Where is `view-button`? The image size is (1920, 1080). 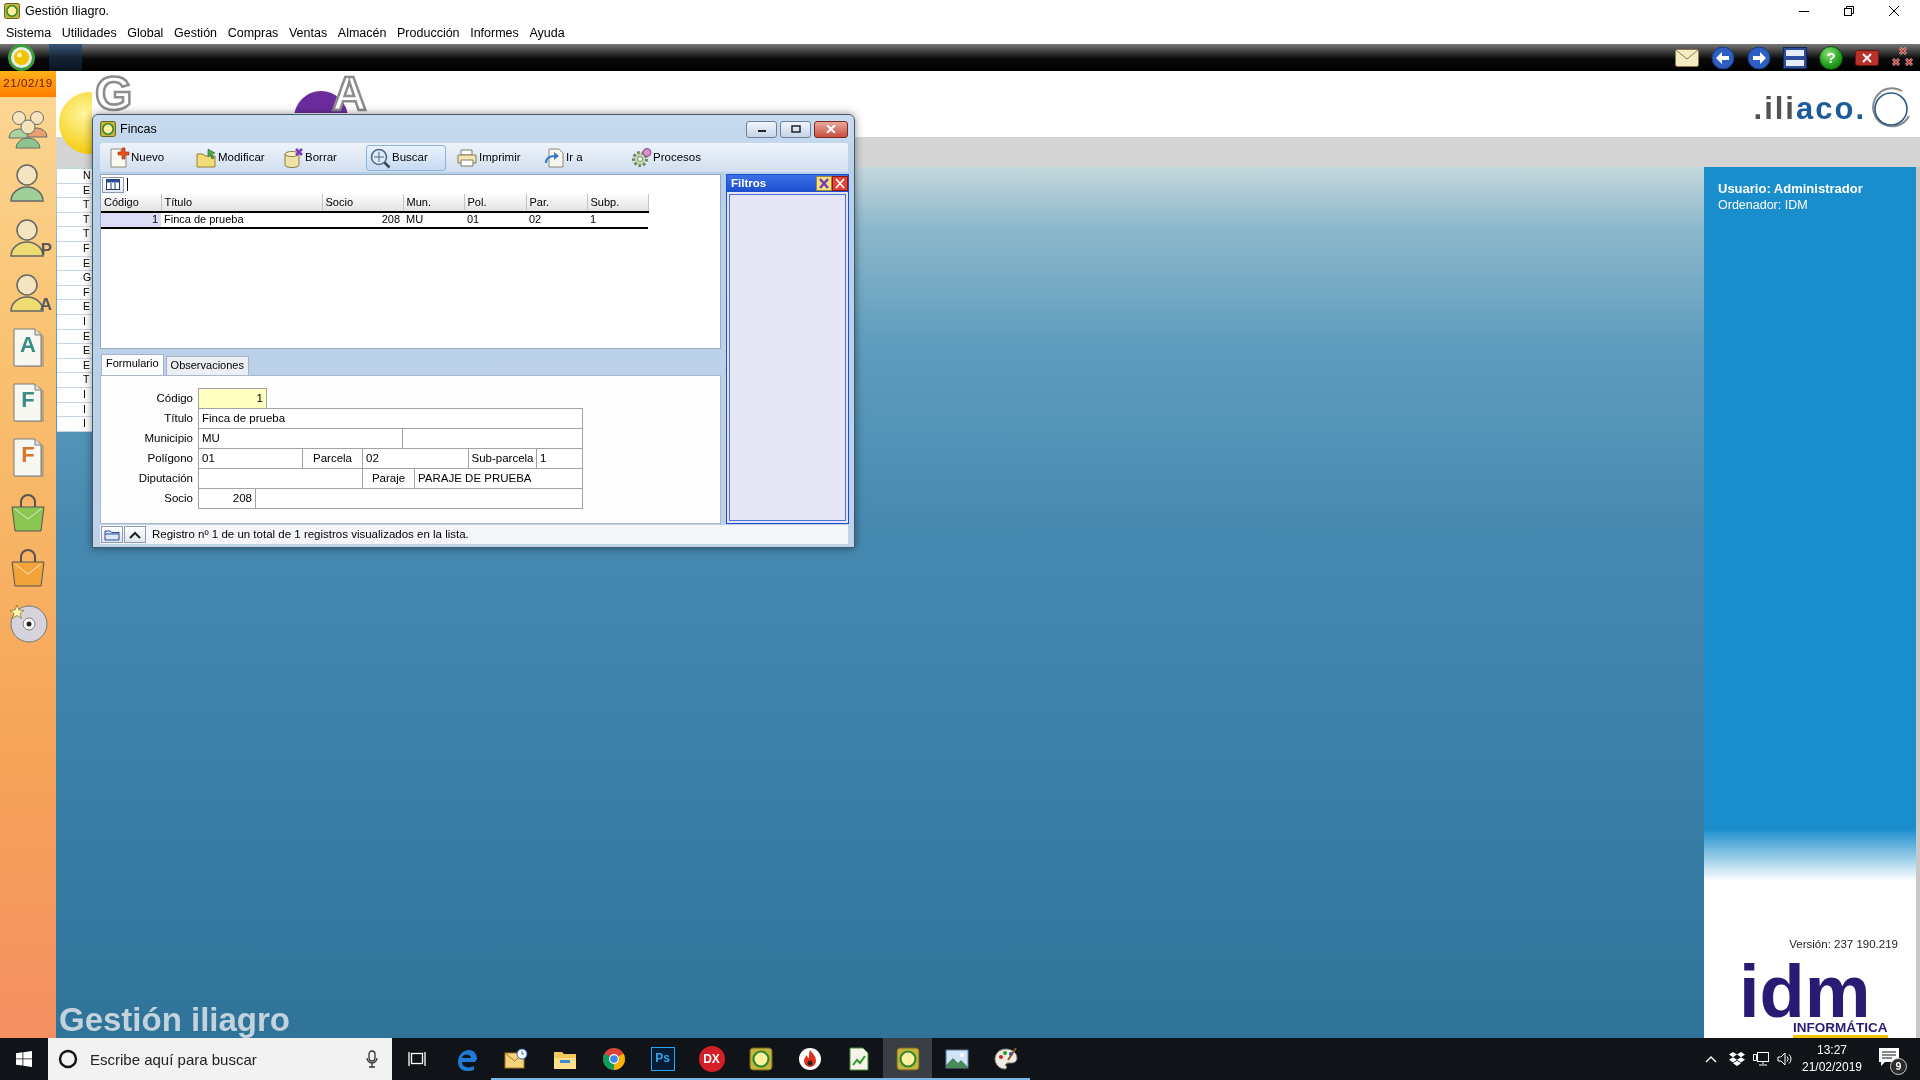 view-button is located at coordinates (113, 184).